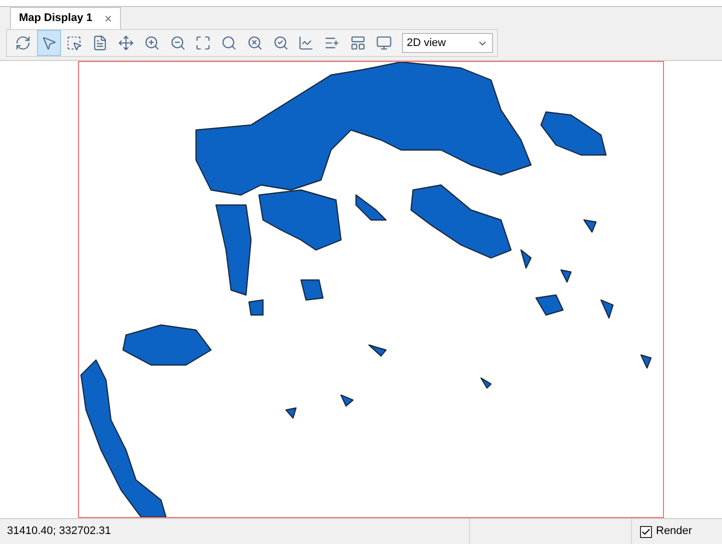 This screenshot has width=722, height=544. Describe the element at coordinates (55, 18) in the screenshot. I see `tab-title: Map Display 1` at that location.